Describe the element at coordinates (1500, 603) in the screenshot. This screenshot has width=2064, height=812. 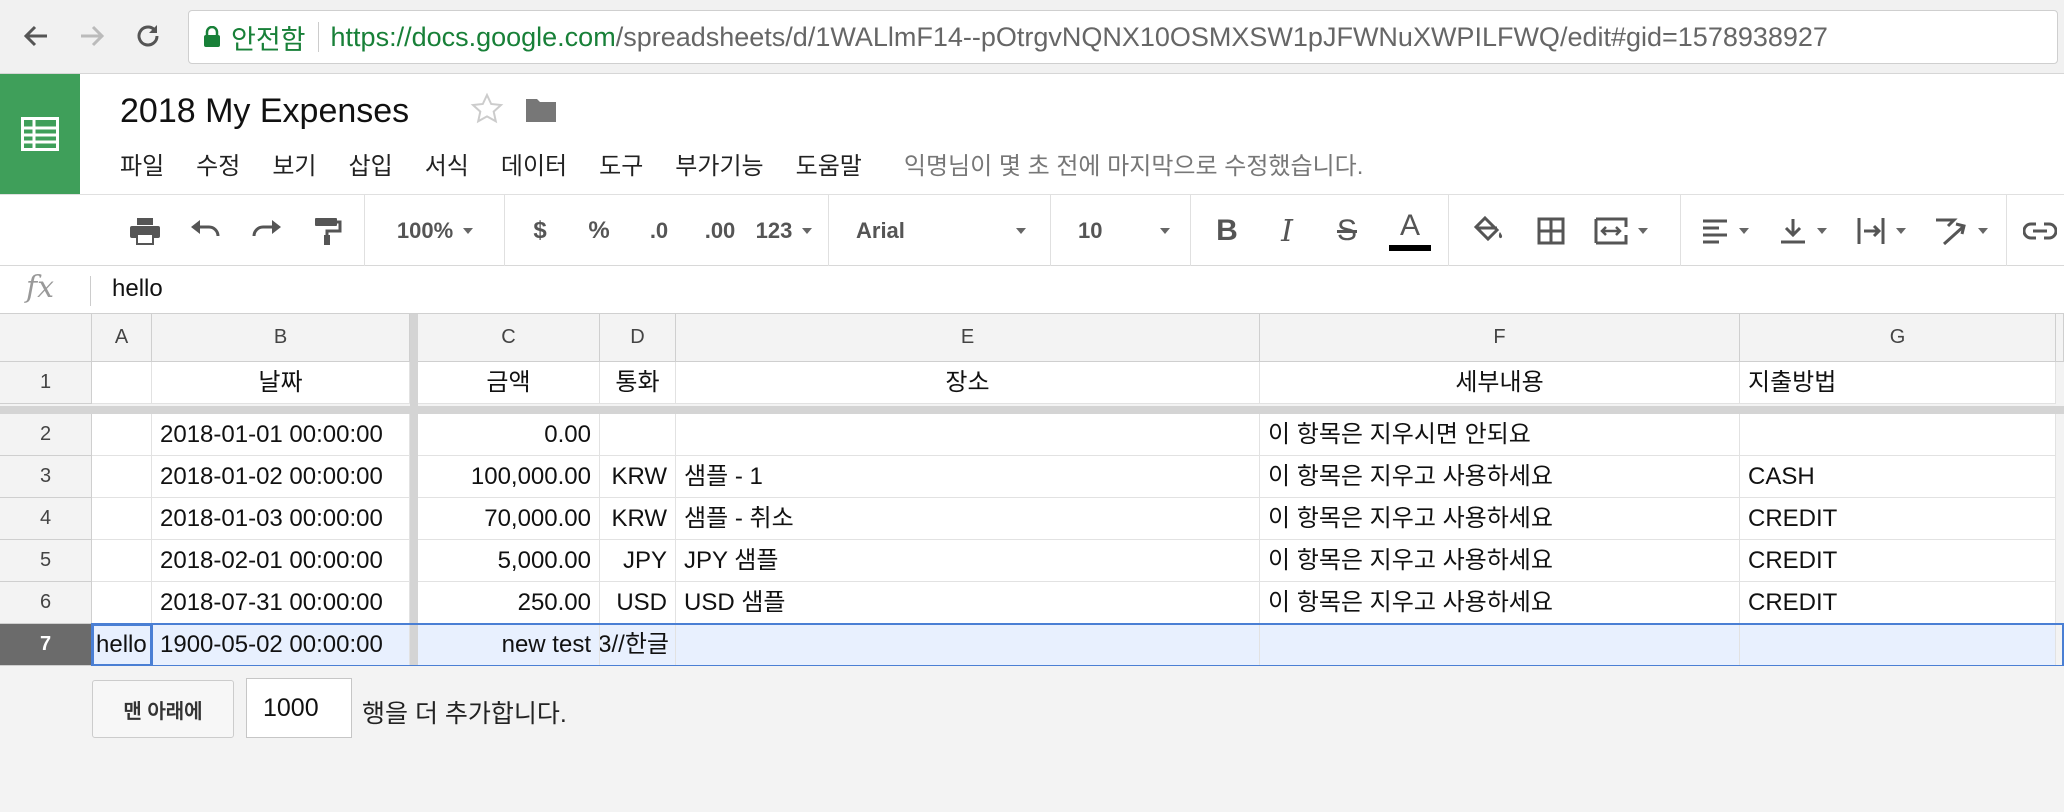
I see `cell-f6: 이 항목은 지우고 사용하세요` at that location.